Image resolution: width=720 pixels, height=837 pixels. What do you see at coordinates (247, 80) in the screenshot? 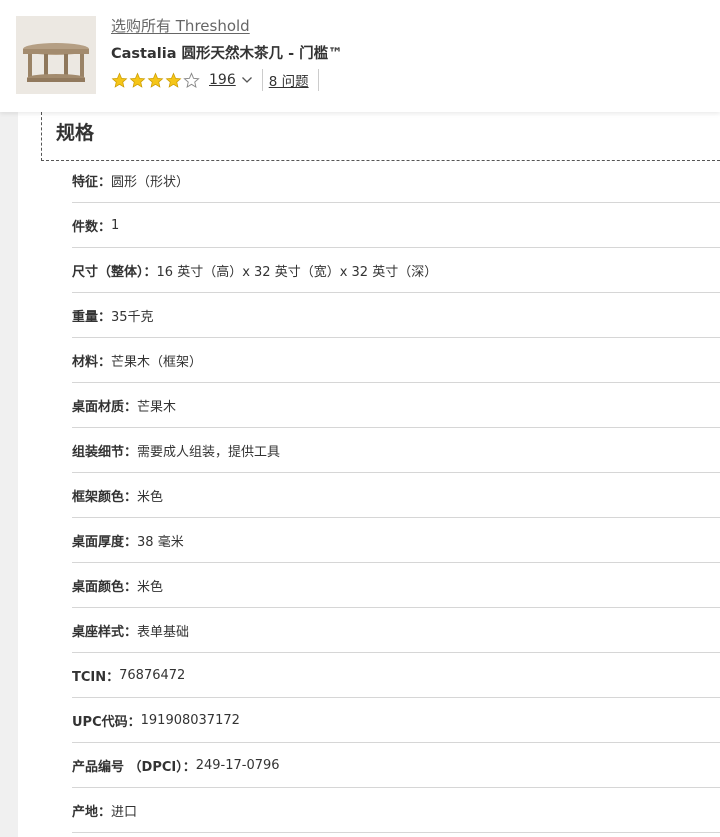
I see `chevron-down-icon` at bounding box center [247, 80].